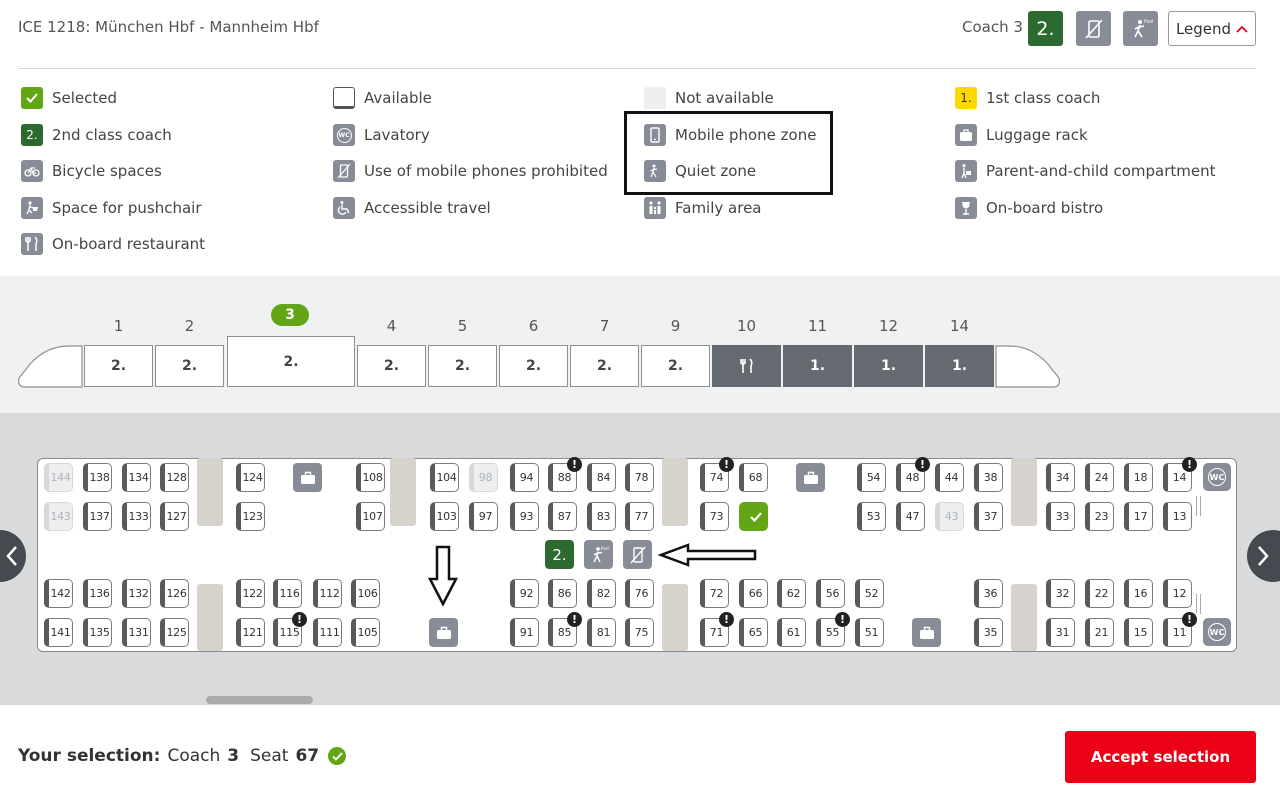 The width and height of the screenshot is (1280, 804). Describe the element at coordinates (675, 366) in the screenshot. I see `coach-9: 2.` at that location.